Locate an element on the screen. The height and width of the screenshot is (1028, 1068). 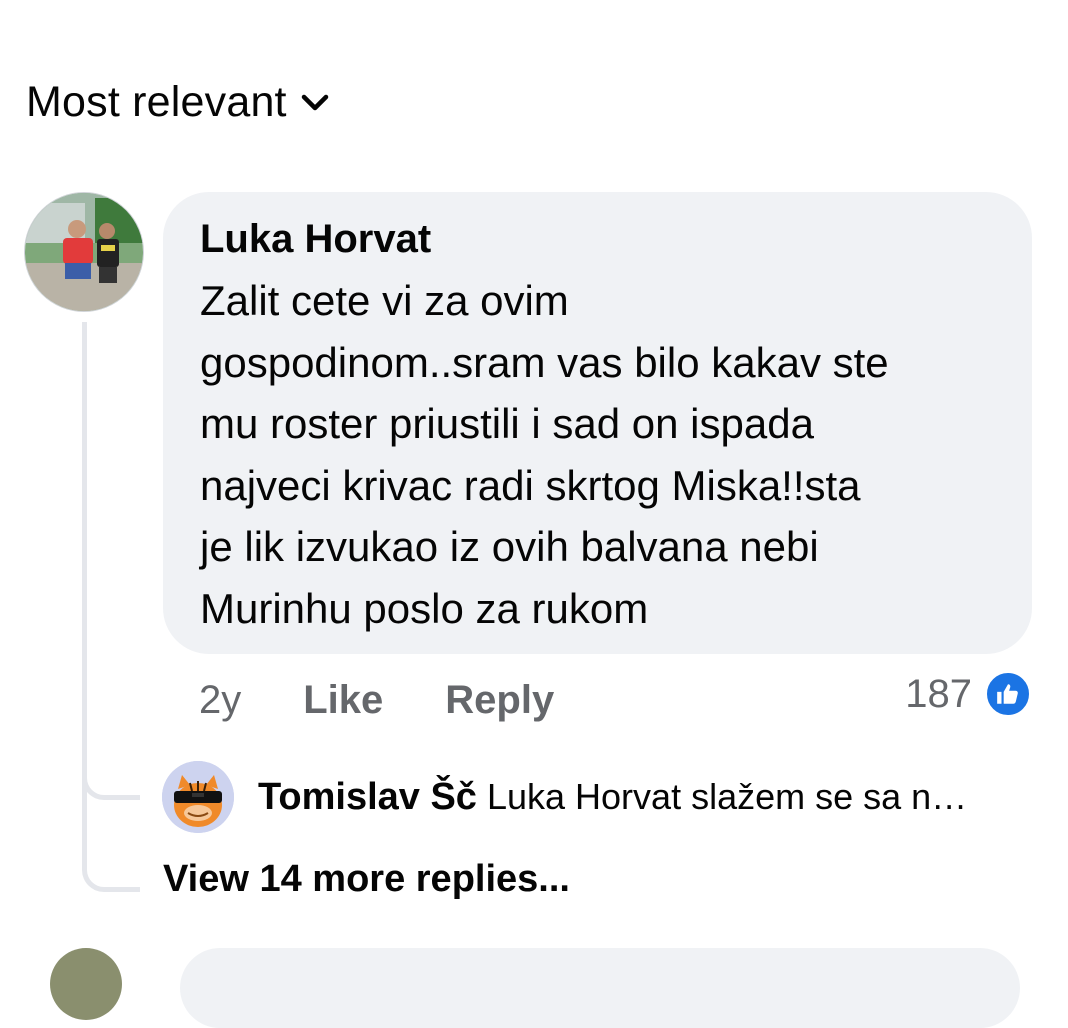
reply-button: Reply is located at coordinates (499, 700).